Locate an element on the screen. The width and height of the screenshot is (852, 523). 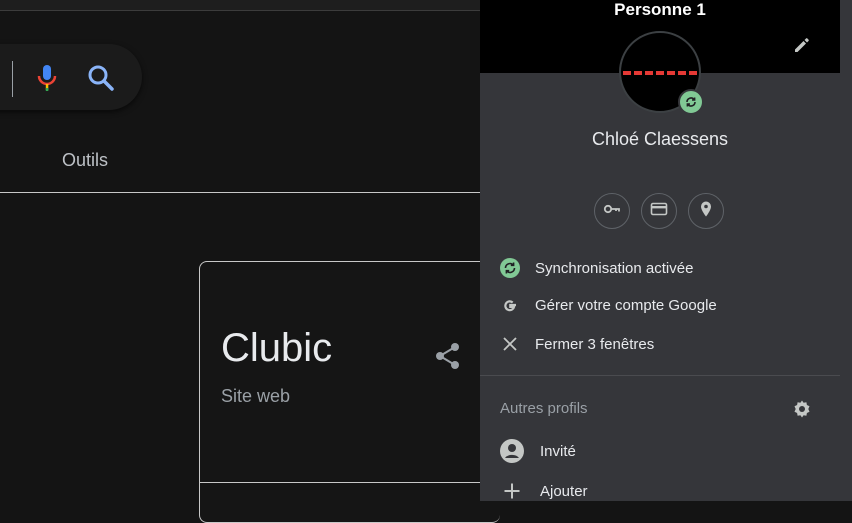
payment-methods-button is located at coordinates (659, 211).